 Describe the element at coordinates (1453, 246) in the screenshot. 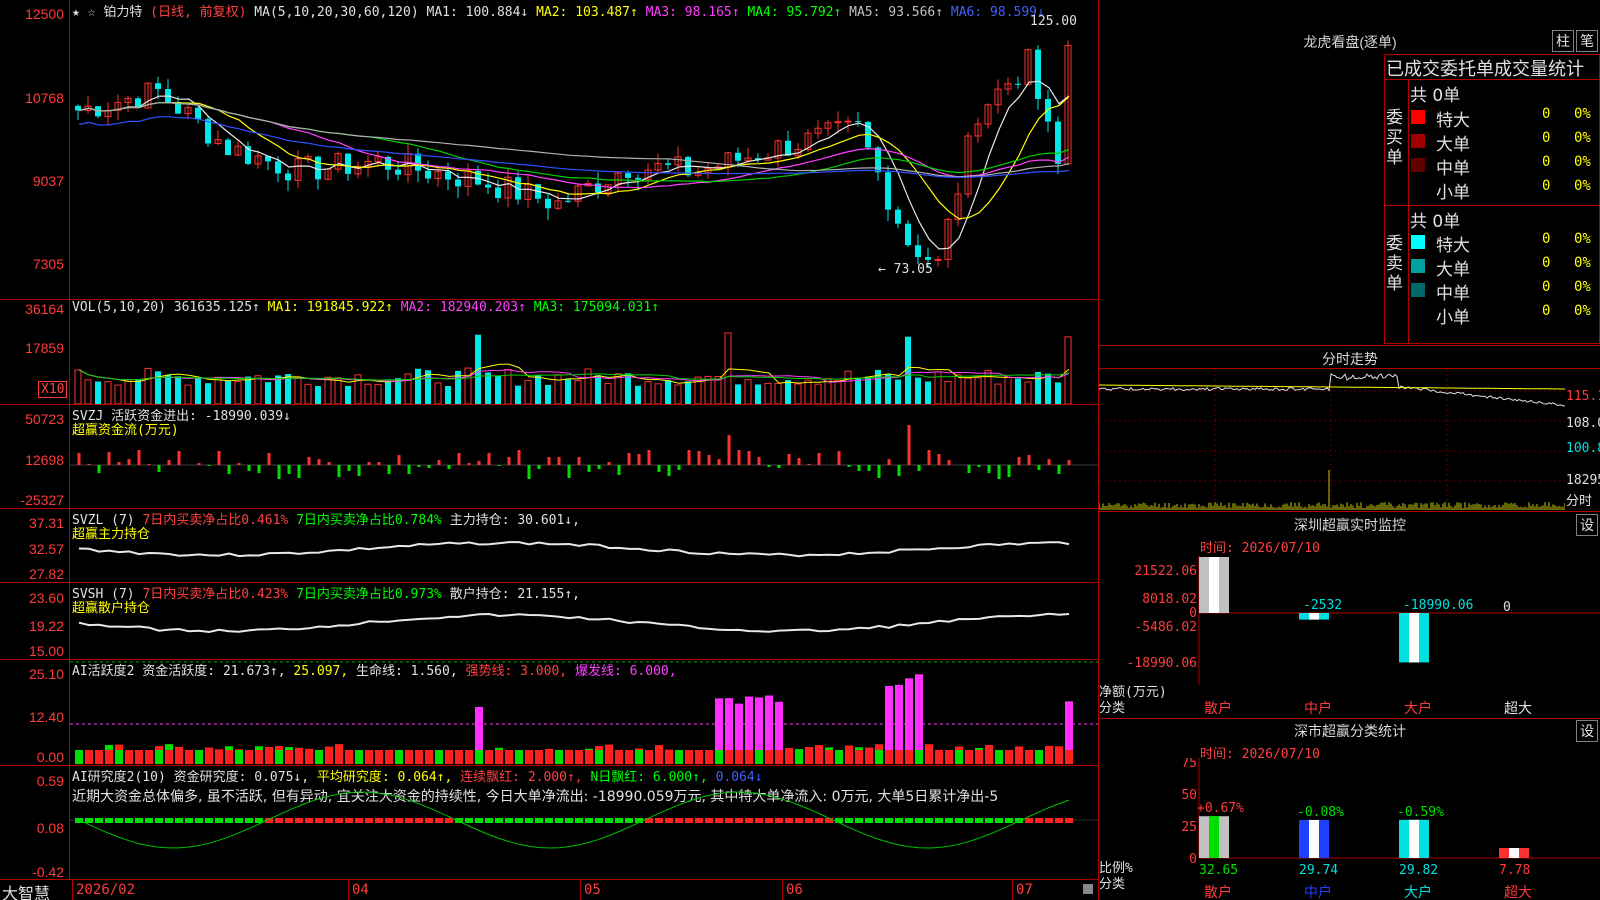

I see `row-name: 特大` at that location.